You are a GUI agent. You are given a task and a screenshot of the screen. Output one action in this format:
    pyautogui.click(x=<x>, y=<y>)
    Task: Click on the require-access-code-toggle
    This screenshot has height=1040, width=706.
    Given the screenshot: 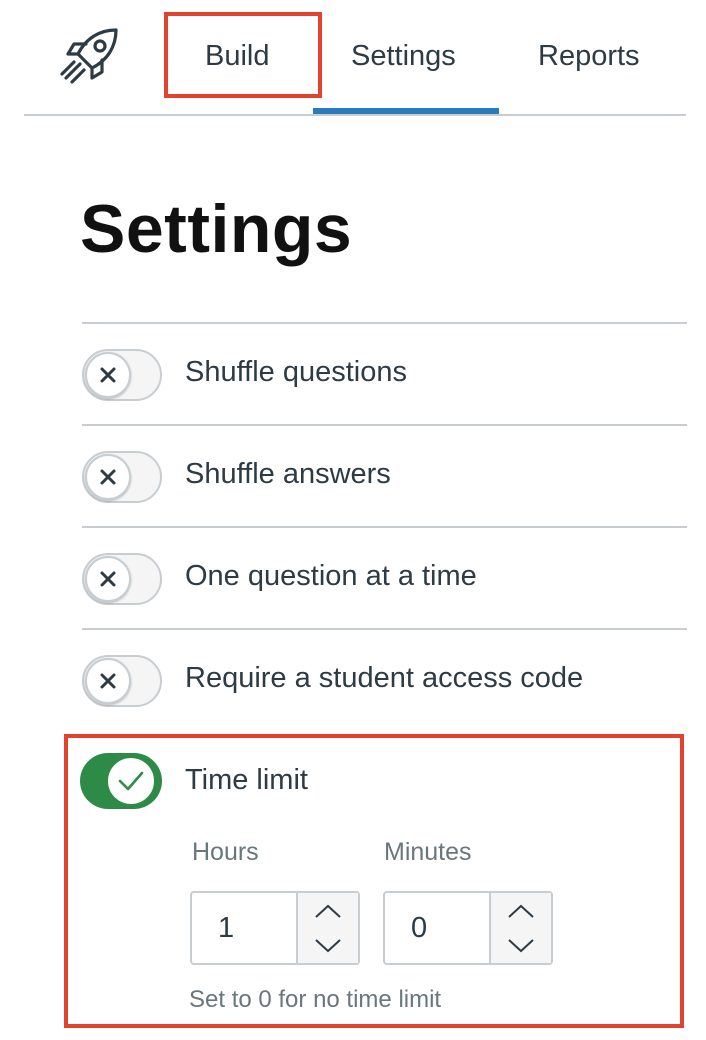 What is the action you would take?
    pyautogui.click(x=122, y=681)
    